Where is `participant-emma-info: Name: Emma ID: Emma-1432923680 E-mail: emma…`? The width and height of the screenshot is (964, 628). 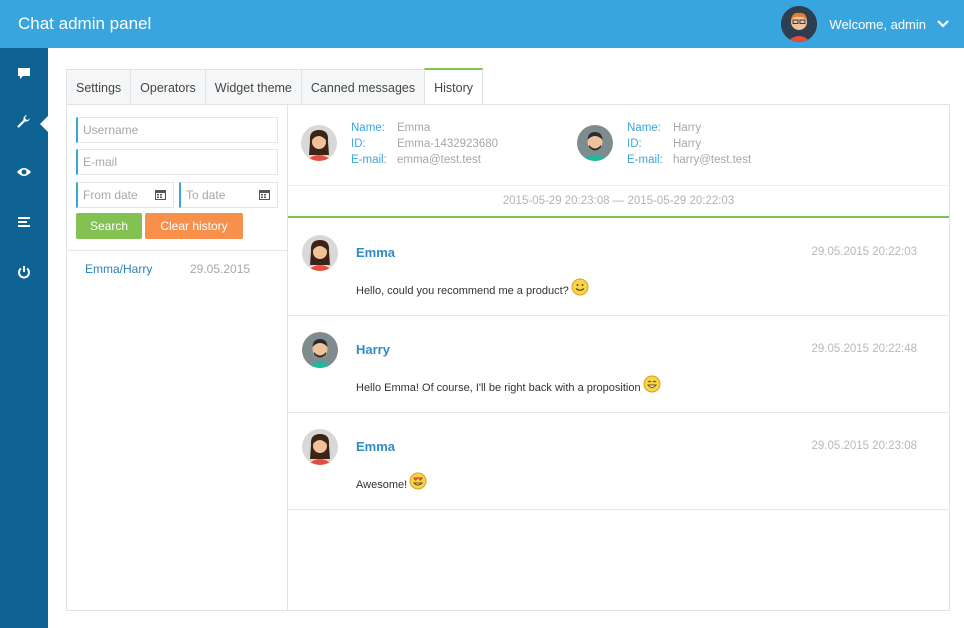
participant-emma-info: Name: Emma ID: Emma-1432923680 E-mail: emma… is located at coordinates (424, 144).